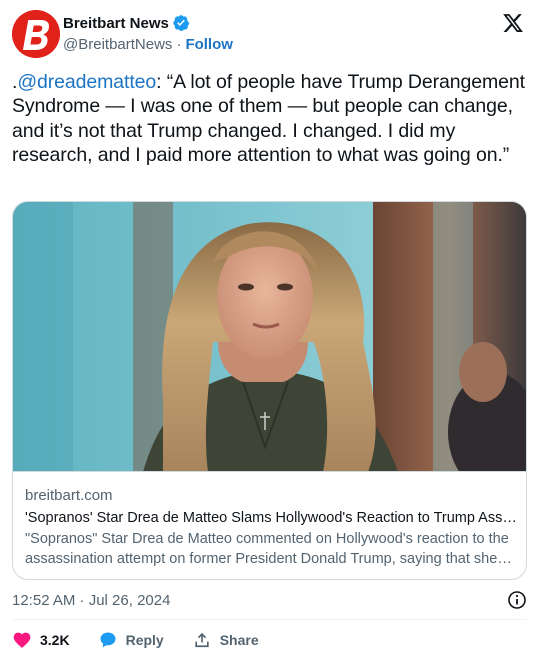  I want to click on timestamp: 12:52 AM · Jul 26, 2024, so click(91, 600).